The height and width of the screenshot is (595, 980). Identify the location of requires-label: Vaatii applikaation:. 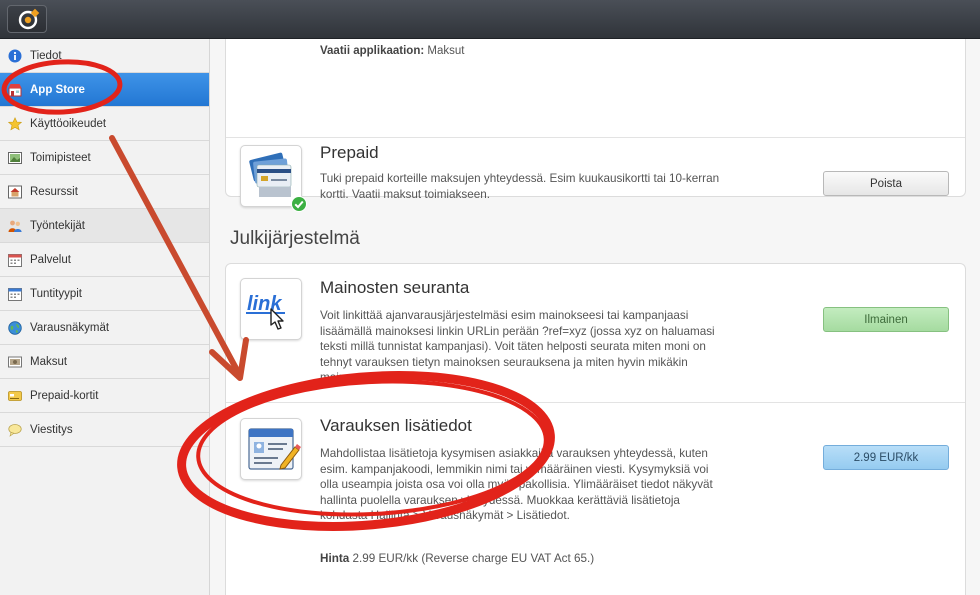
(372, 51).